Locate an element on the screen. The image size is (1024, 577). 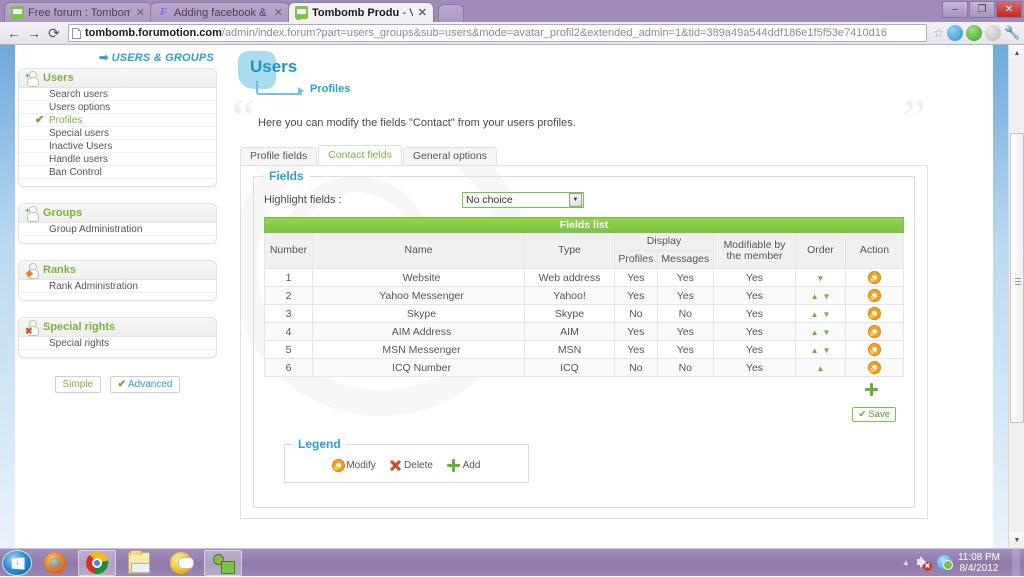
browser-tab-1: Free forum : Tombomb Pr ✕ is located at coordinates (78, 12).